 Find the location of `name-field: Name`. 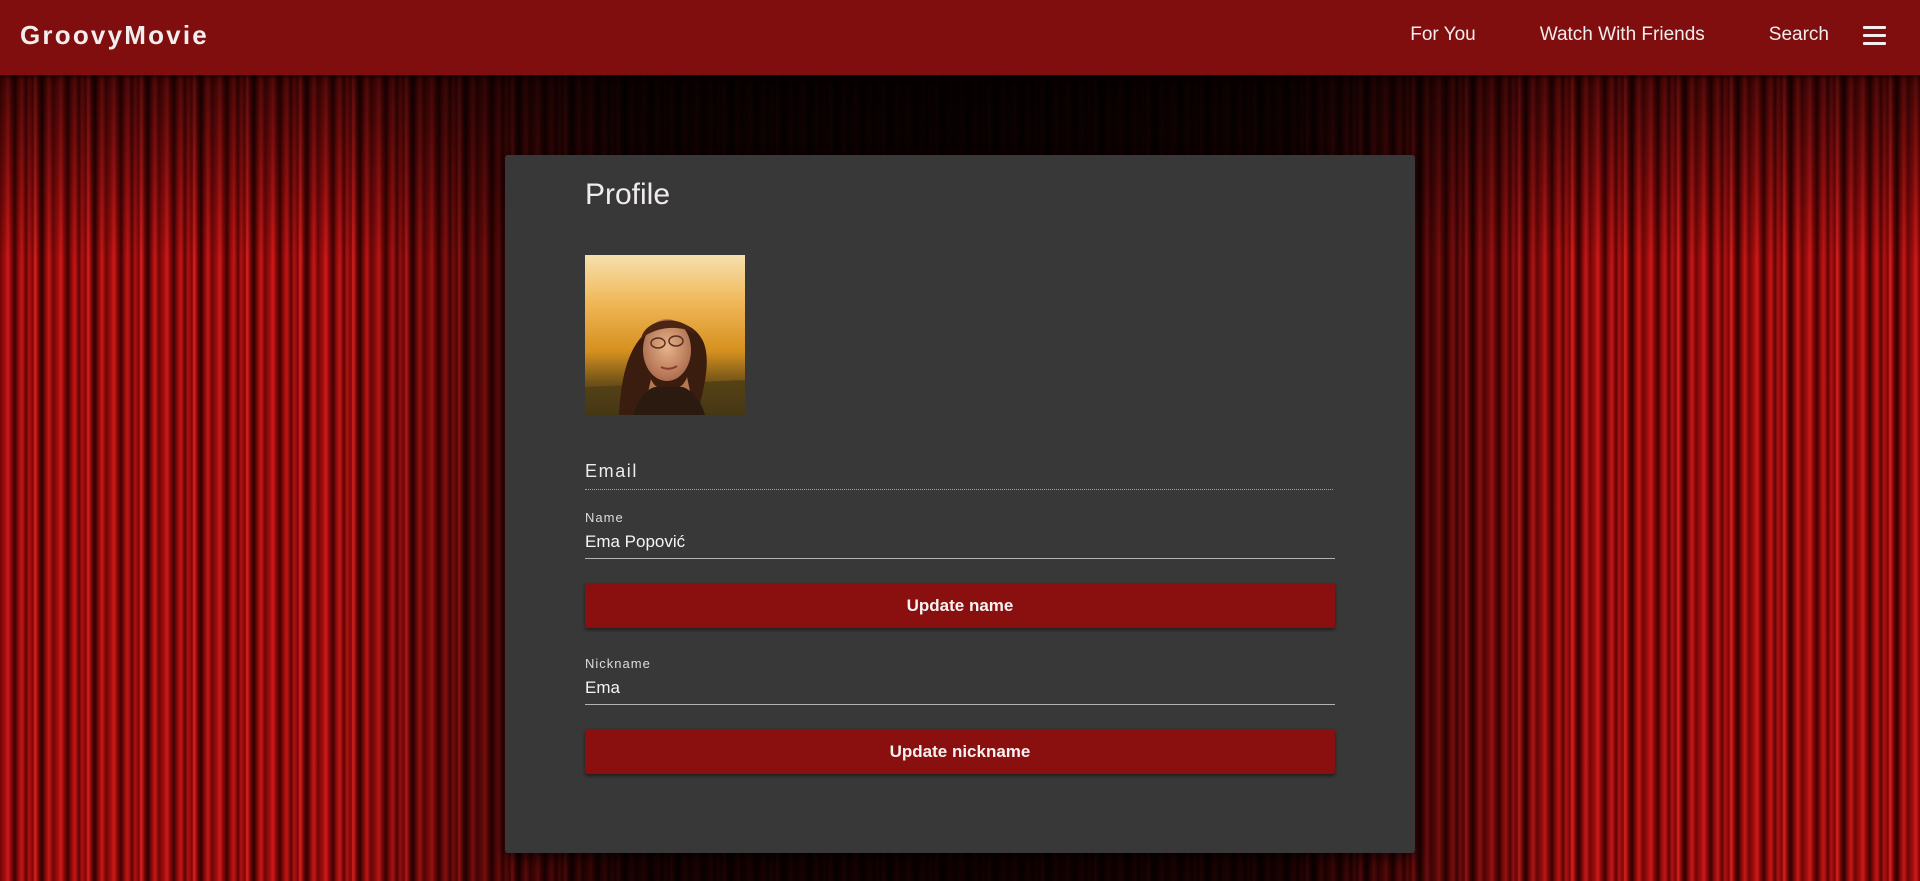

name-field: Name is located at coordinates (960, 534).